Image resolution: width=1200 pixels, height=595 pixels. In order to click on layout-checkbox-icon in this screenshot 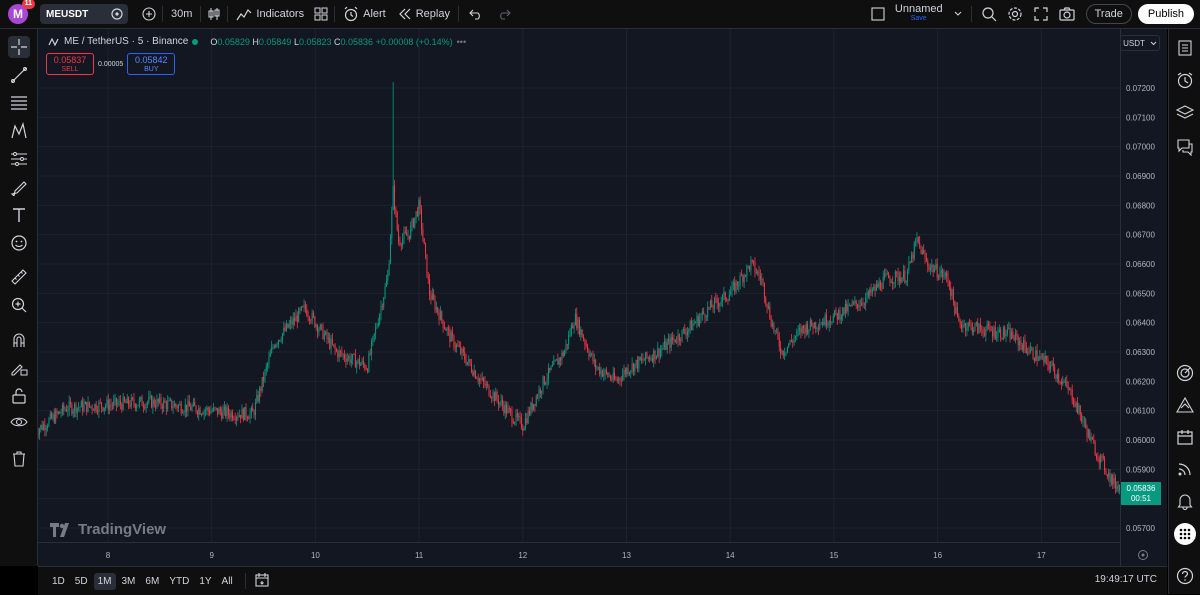, I will do `click(878, 14)`.